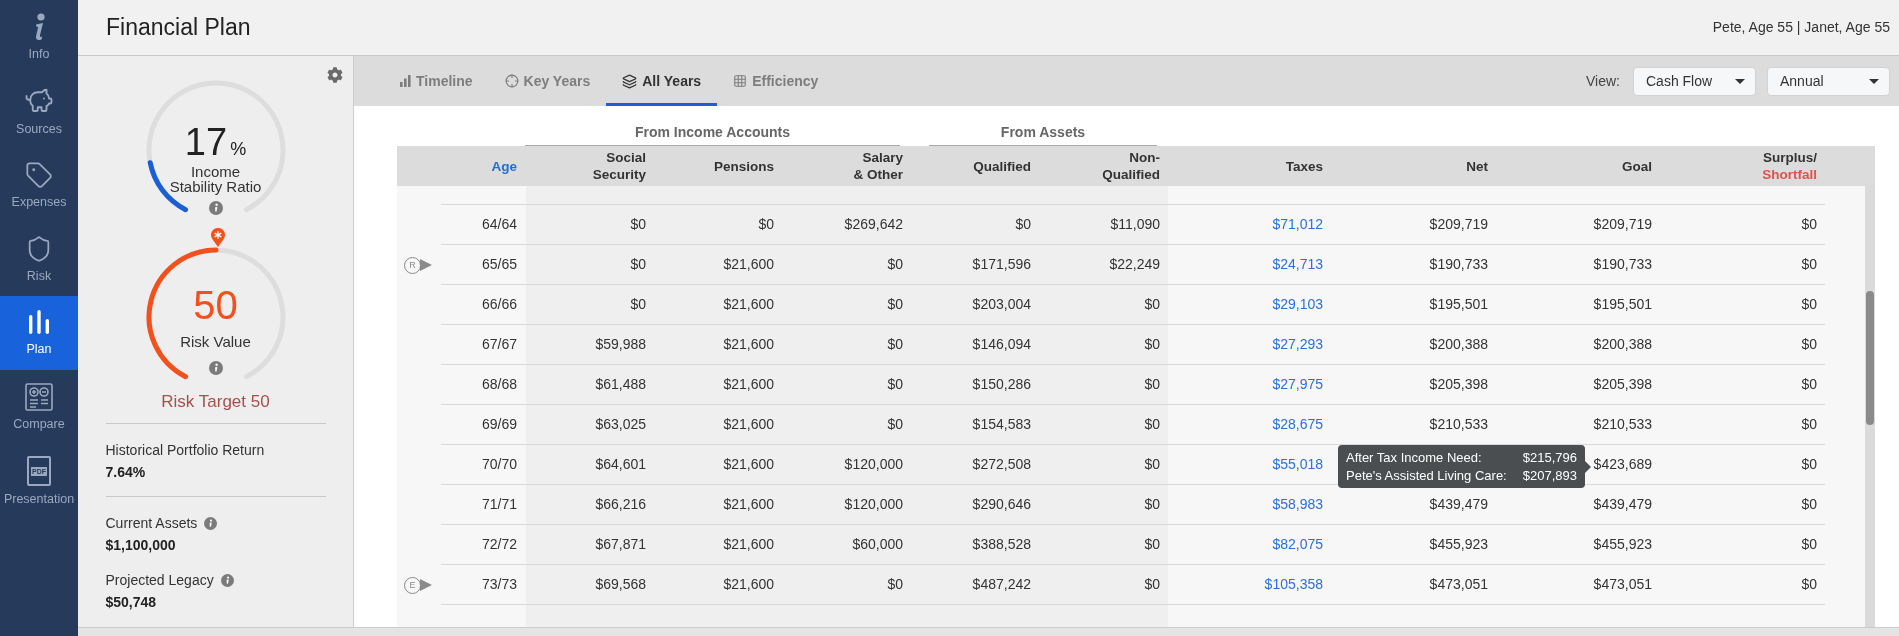 The image size is (1899, 636). I want to click on tab: Efficiency, so click(776, 81).